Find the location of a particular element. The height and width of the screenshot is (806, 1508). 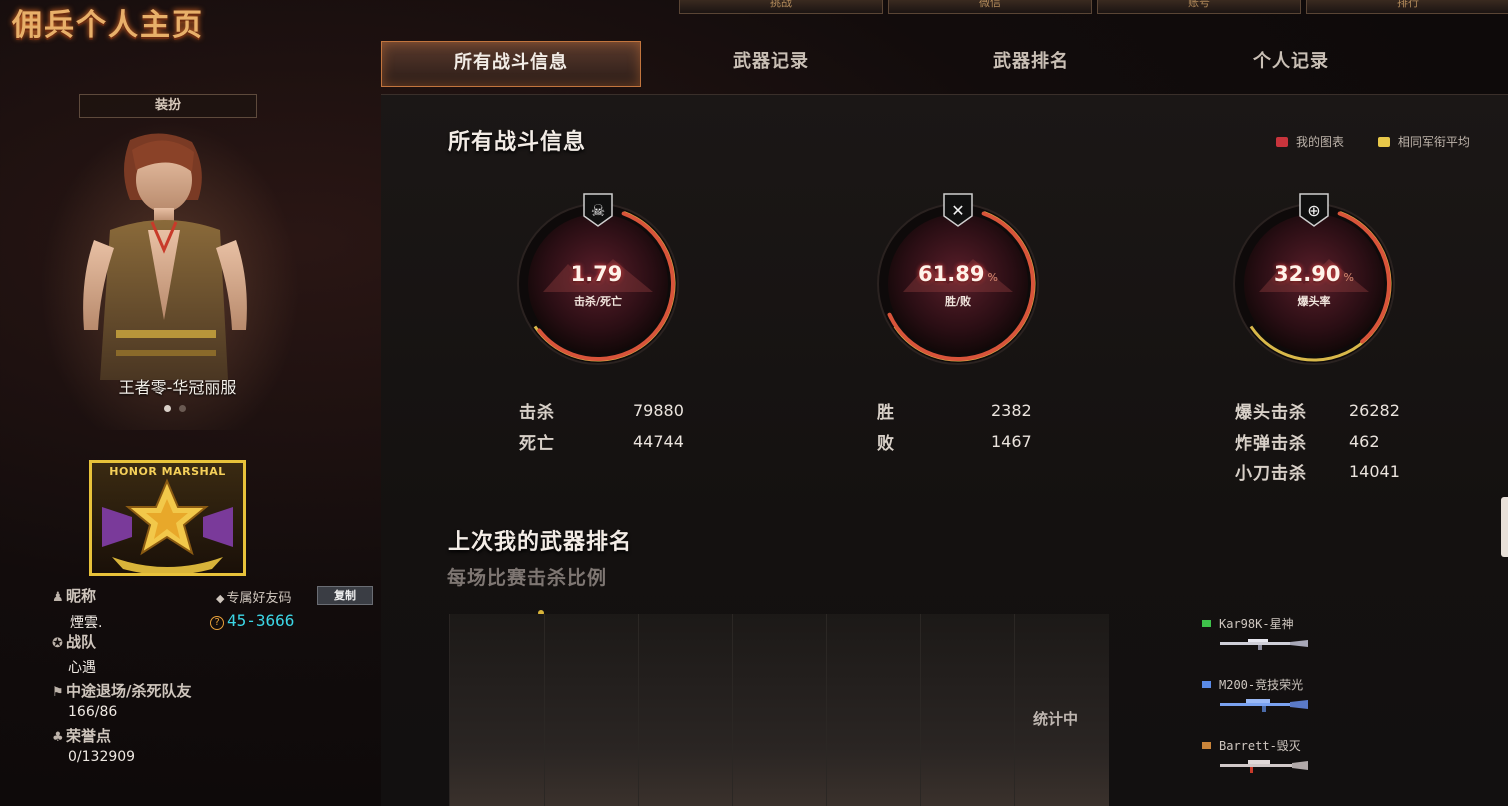

question-icon: ? is located at coordinates (217, 623).